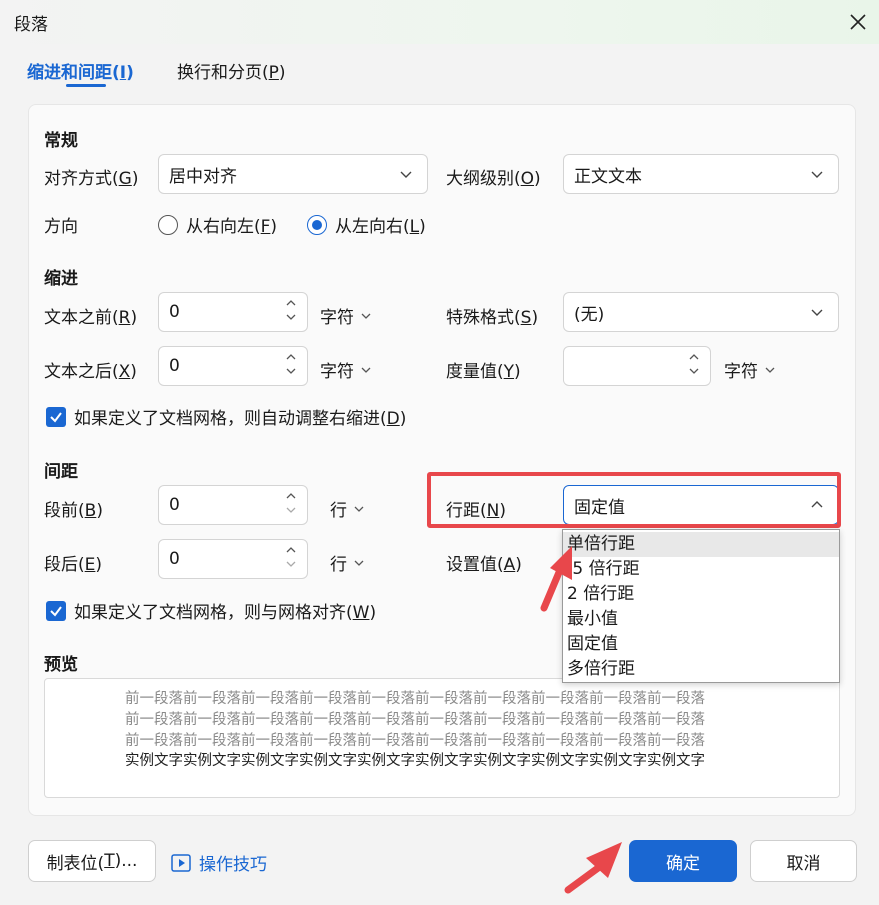  Describe the element at coordinates (415, 761) in the screenshot. I see `preview-sample-line: 实例文字实例文字实例文字实例文字实例文字实例文字实例文字实例文字实例文字实例文字` at that location.